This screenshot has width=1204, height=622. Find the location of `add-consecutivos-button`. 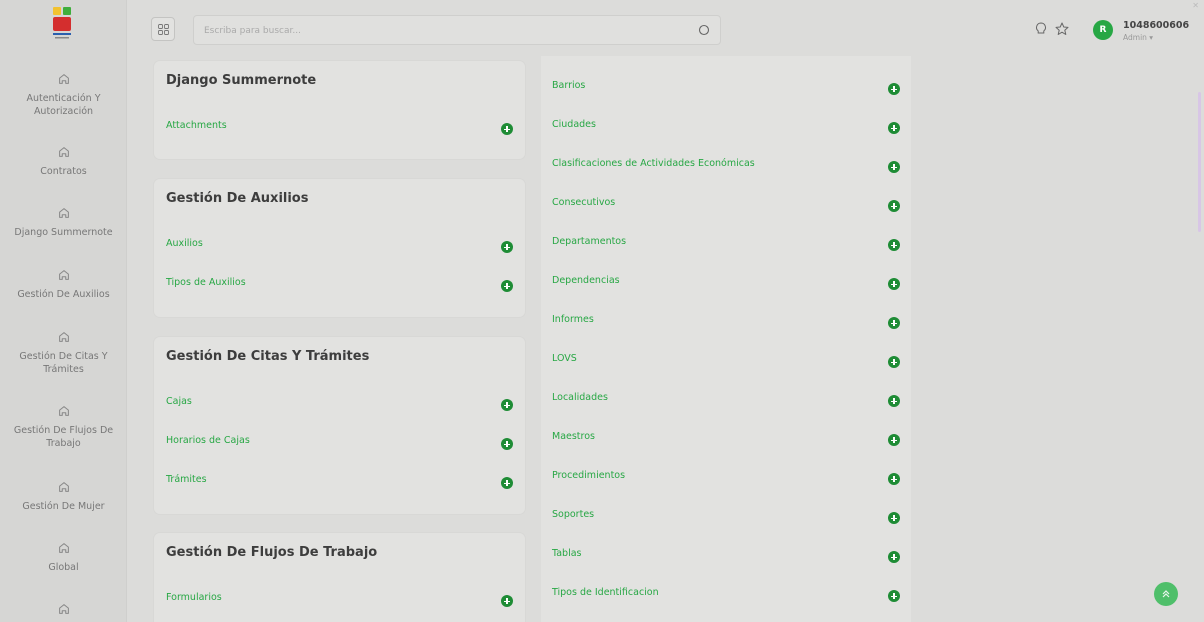

add-consecutivos-button is located at coordinates (894, 206).